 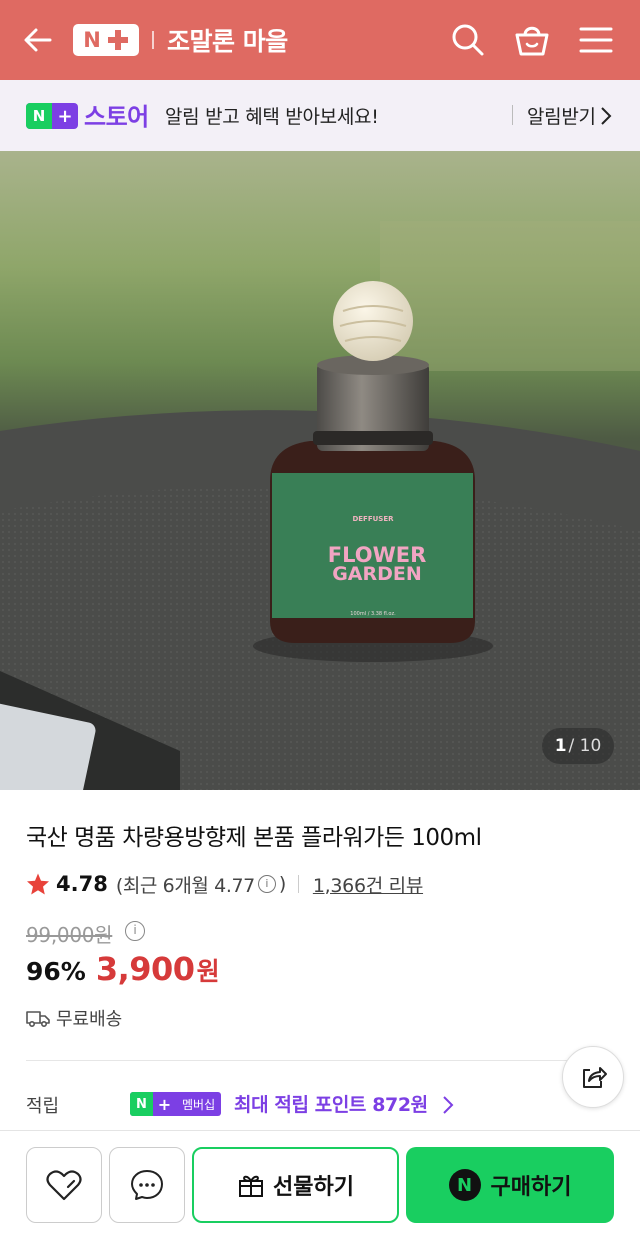 What do you see at coordinates (185, 885) in the screenshot?
I see `recent-rating: (최근 6개월 4.77` at bounding box center [185, 885].